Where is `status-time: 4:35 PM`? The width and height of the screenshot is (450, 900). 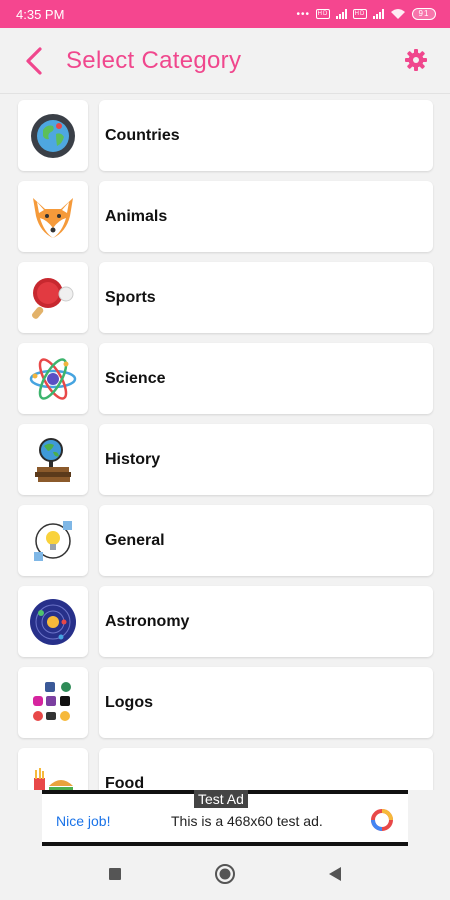 status-time: 4:35 PM is located at coordinates (40, 14).